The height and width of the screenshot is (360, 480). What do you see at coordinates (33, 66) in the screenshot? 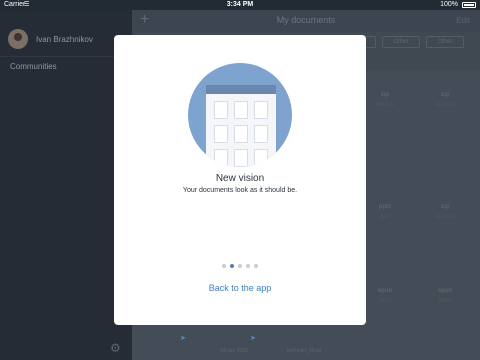
I see `sidebar-item-communities: Communities` at bounding box center [33, 66].